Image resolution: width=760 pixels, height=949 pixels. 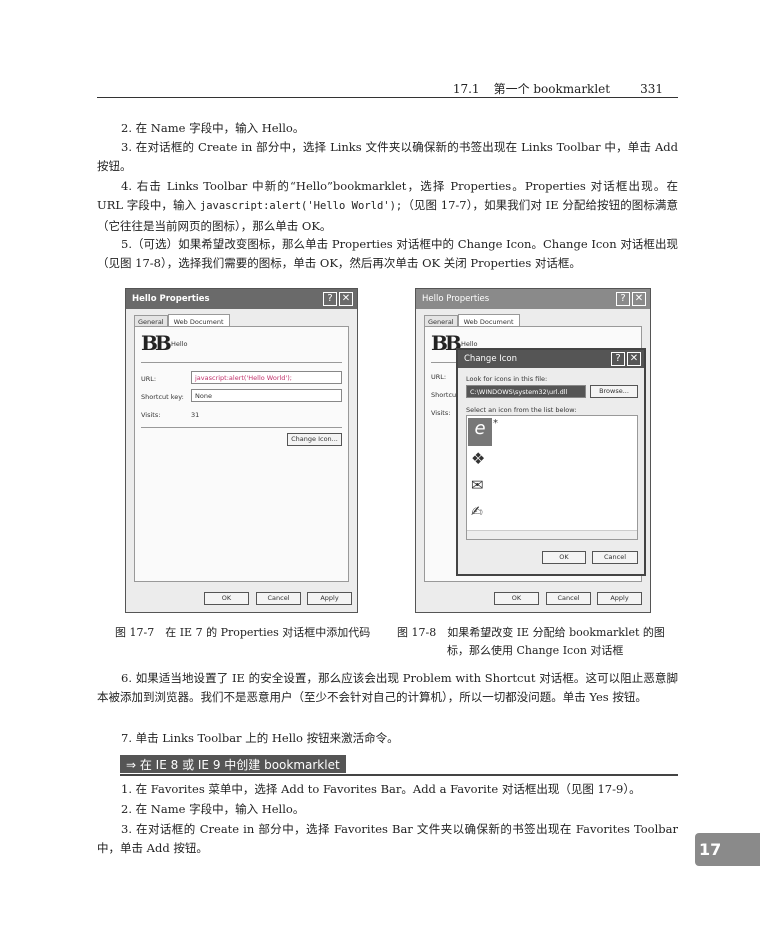 What do you see at coordinates (533, 299) in the screenshot?
I see `dialog-titlebar: Hello Properties` at bounding box center [533, 299].